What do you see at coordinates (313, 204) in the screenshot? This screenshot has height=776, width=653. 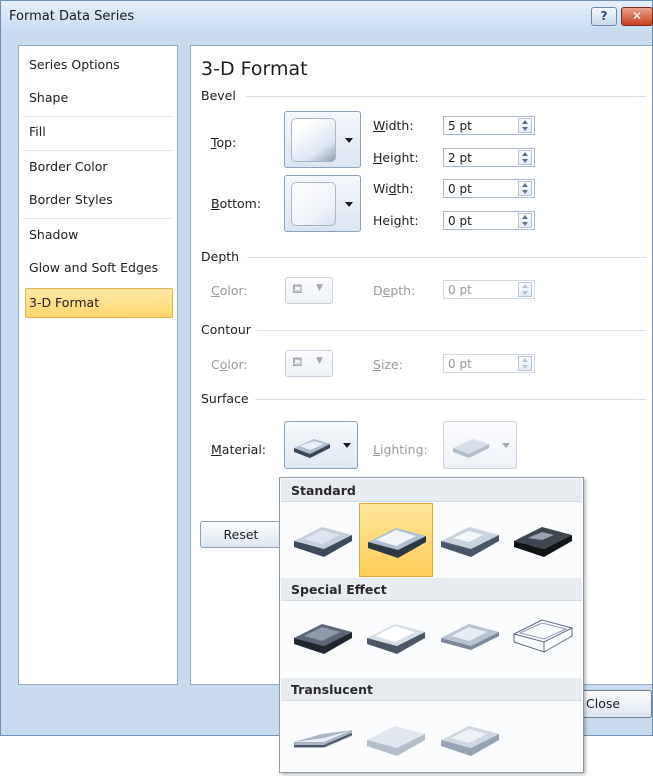 I see `bevel-bottom-preview` at bounding box center [313, 204].